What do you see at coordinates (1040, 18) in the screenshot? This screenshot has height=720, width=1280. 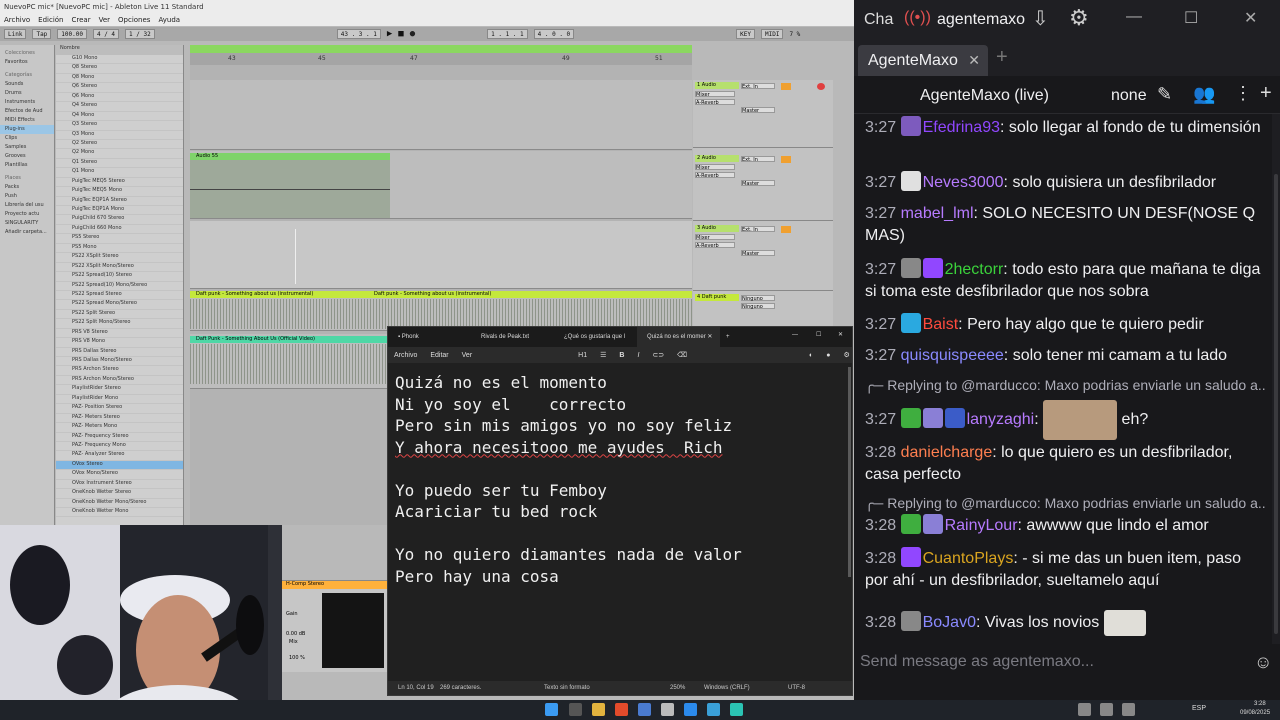 I see `download-icon: ⇩` at bounding box center [1040, 18].